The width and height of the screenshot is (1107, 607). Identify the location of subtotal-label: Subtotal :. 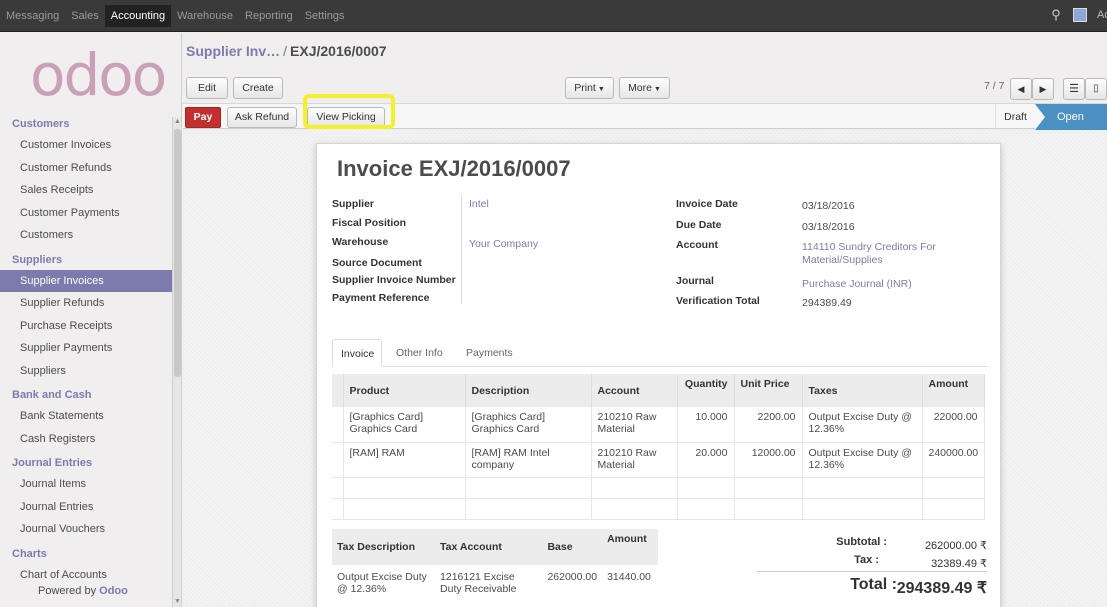
(861, 542).